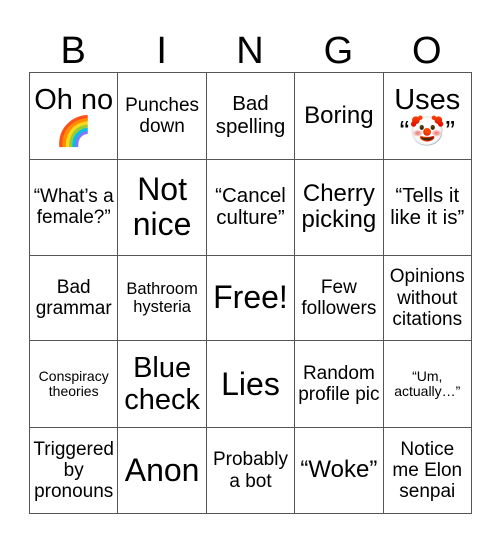  What do you see at coordinates (339, 207) in the screenshot?
I see `bingo-cell: Cherry picking` at bounding box center [339, 207].